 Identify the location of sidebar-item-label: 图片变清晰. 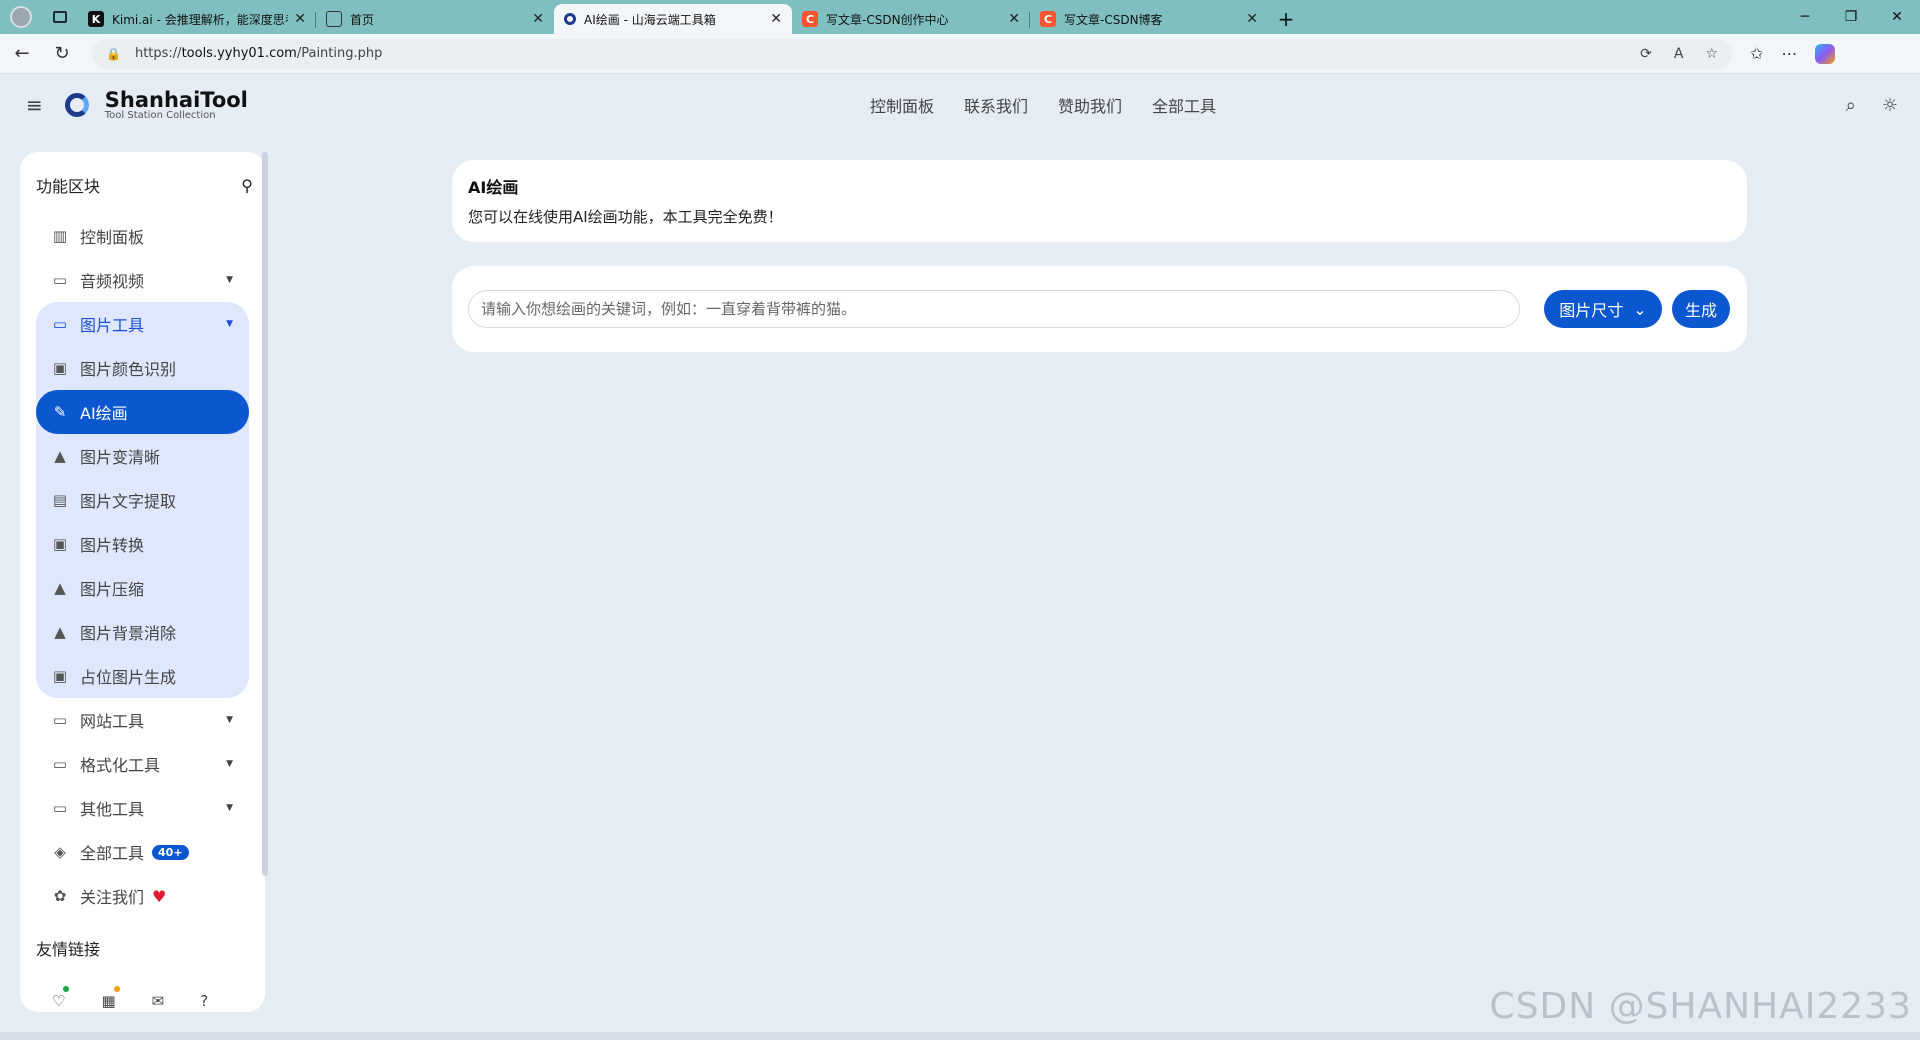
(120, 457).